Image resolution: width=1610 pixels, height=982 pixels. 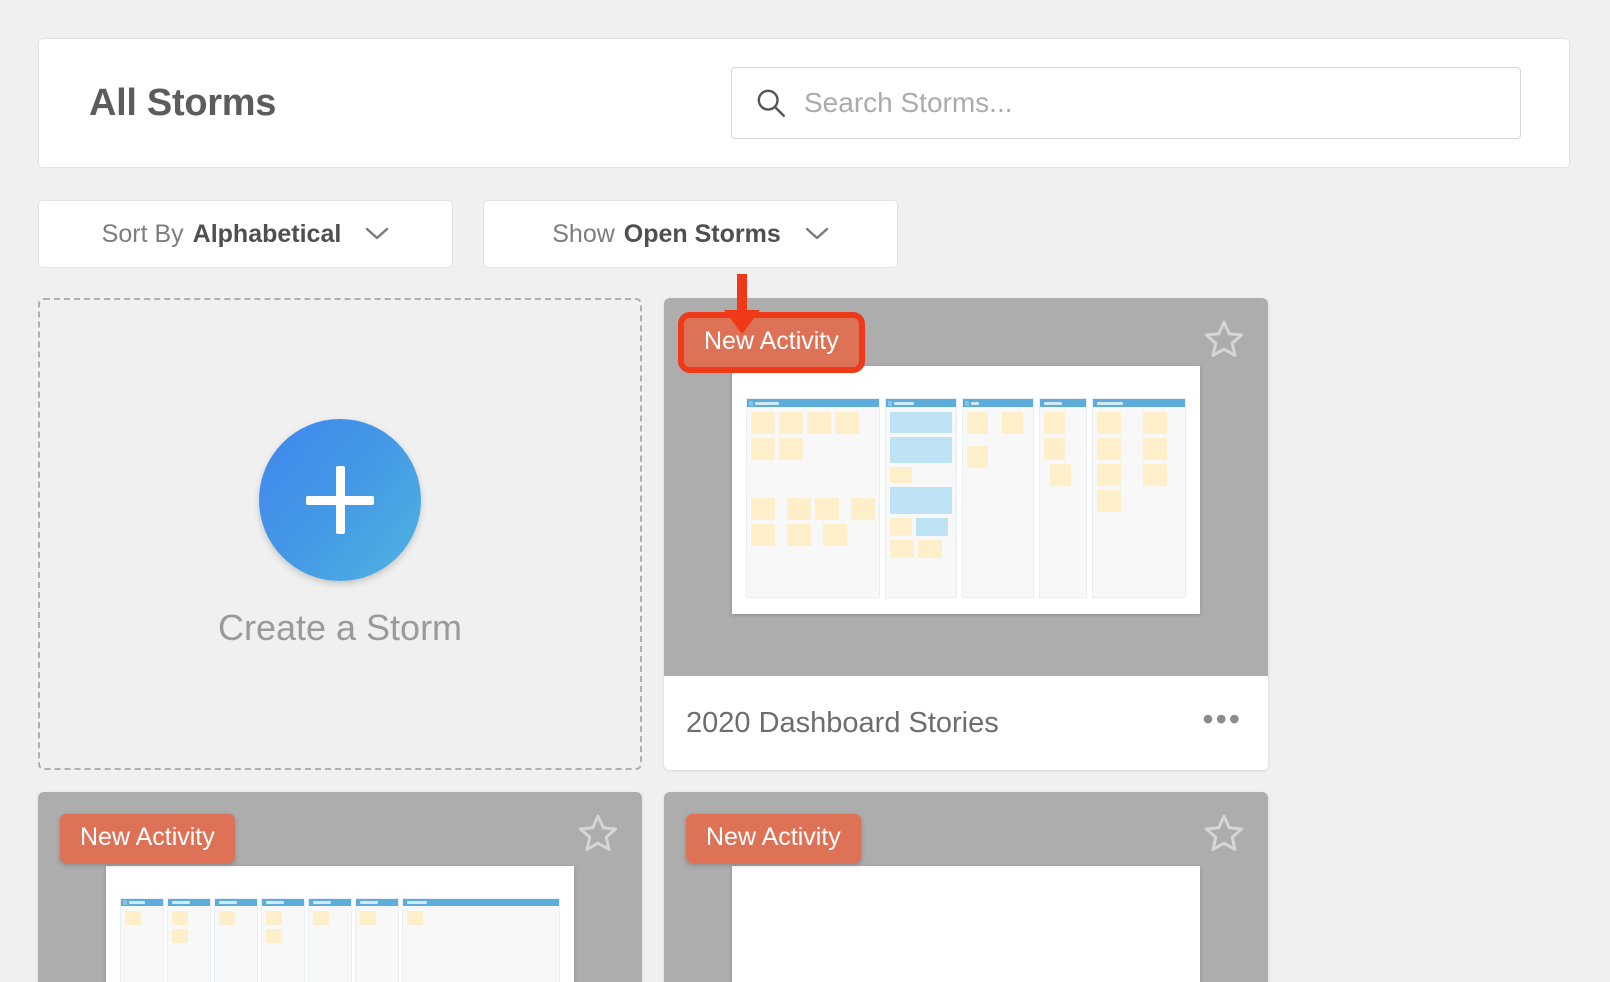 What do you see at coordinates (690, 234) in the screenshot?
I see `show-dropdown: Show Open Storms` at bounding box center [690, 234].